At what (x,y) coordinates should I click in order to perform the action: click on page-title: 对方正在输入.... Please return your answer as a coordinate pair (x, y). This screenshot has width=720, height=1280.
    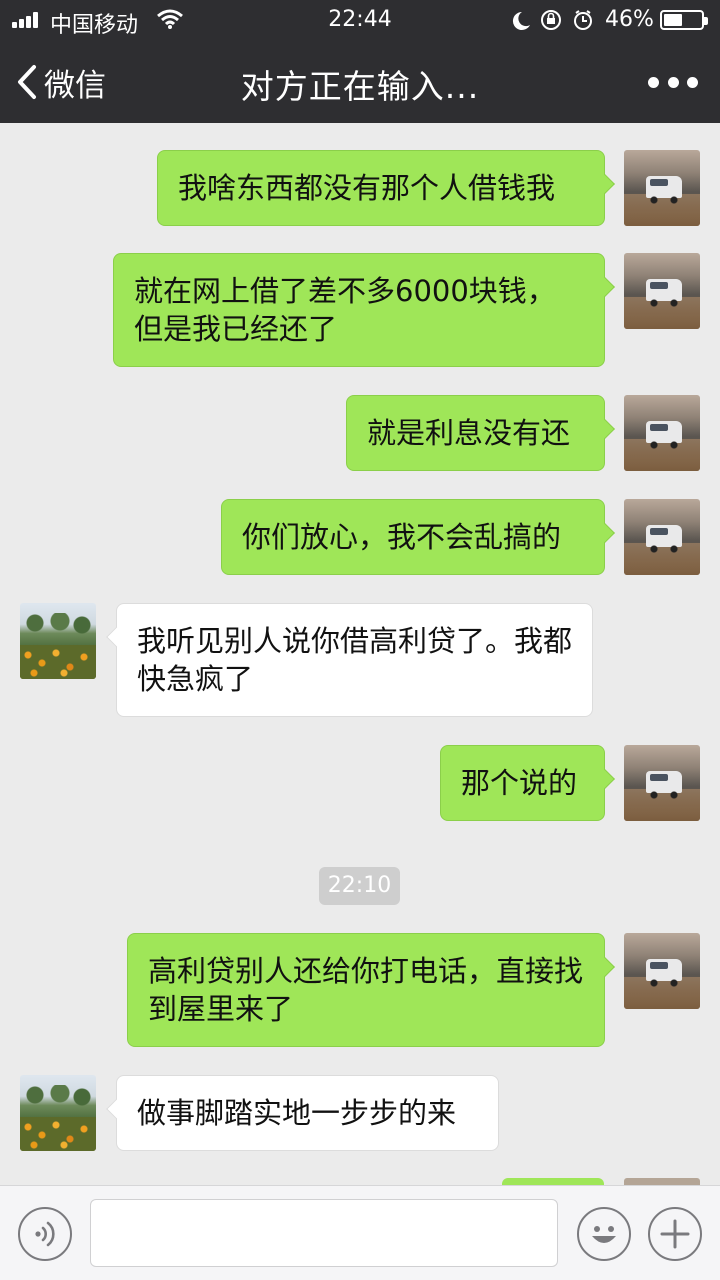
    Looking at the image, I should click on (360, 86).